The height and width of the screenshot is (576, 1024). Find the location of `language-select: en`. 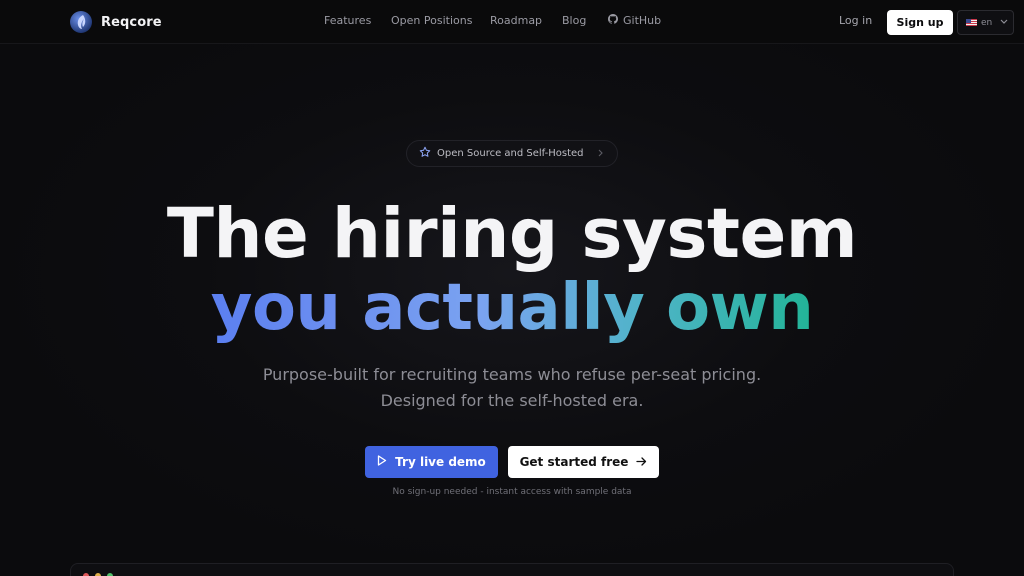

language-select: en is located at coordinates (985, 22).